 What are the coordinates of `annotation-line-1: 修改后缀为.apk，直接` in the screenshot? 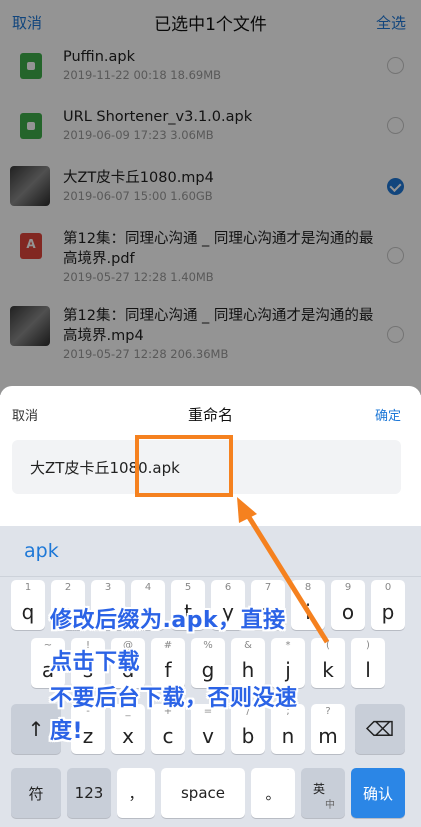 It's located at (168, 620).